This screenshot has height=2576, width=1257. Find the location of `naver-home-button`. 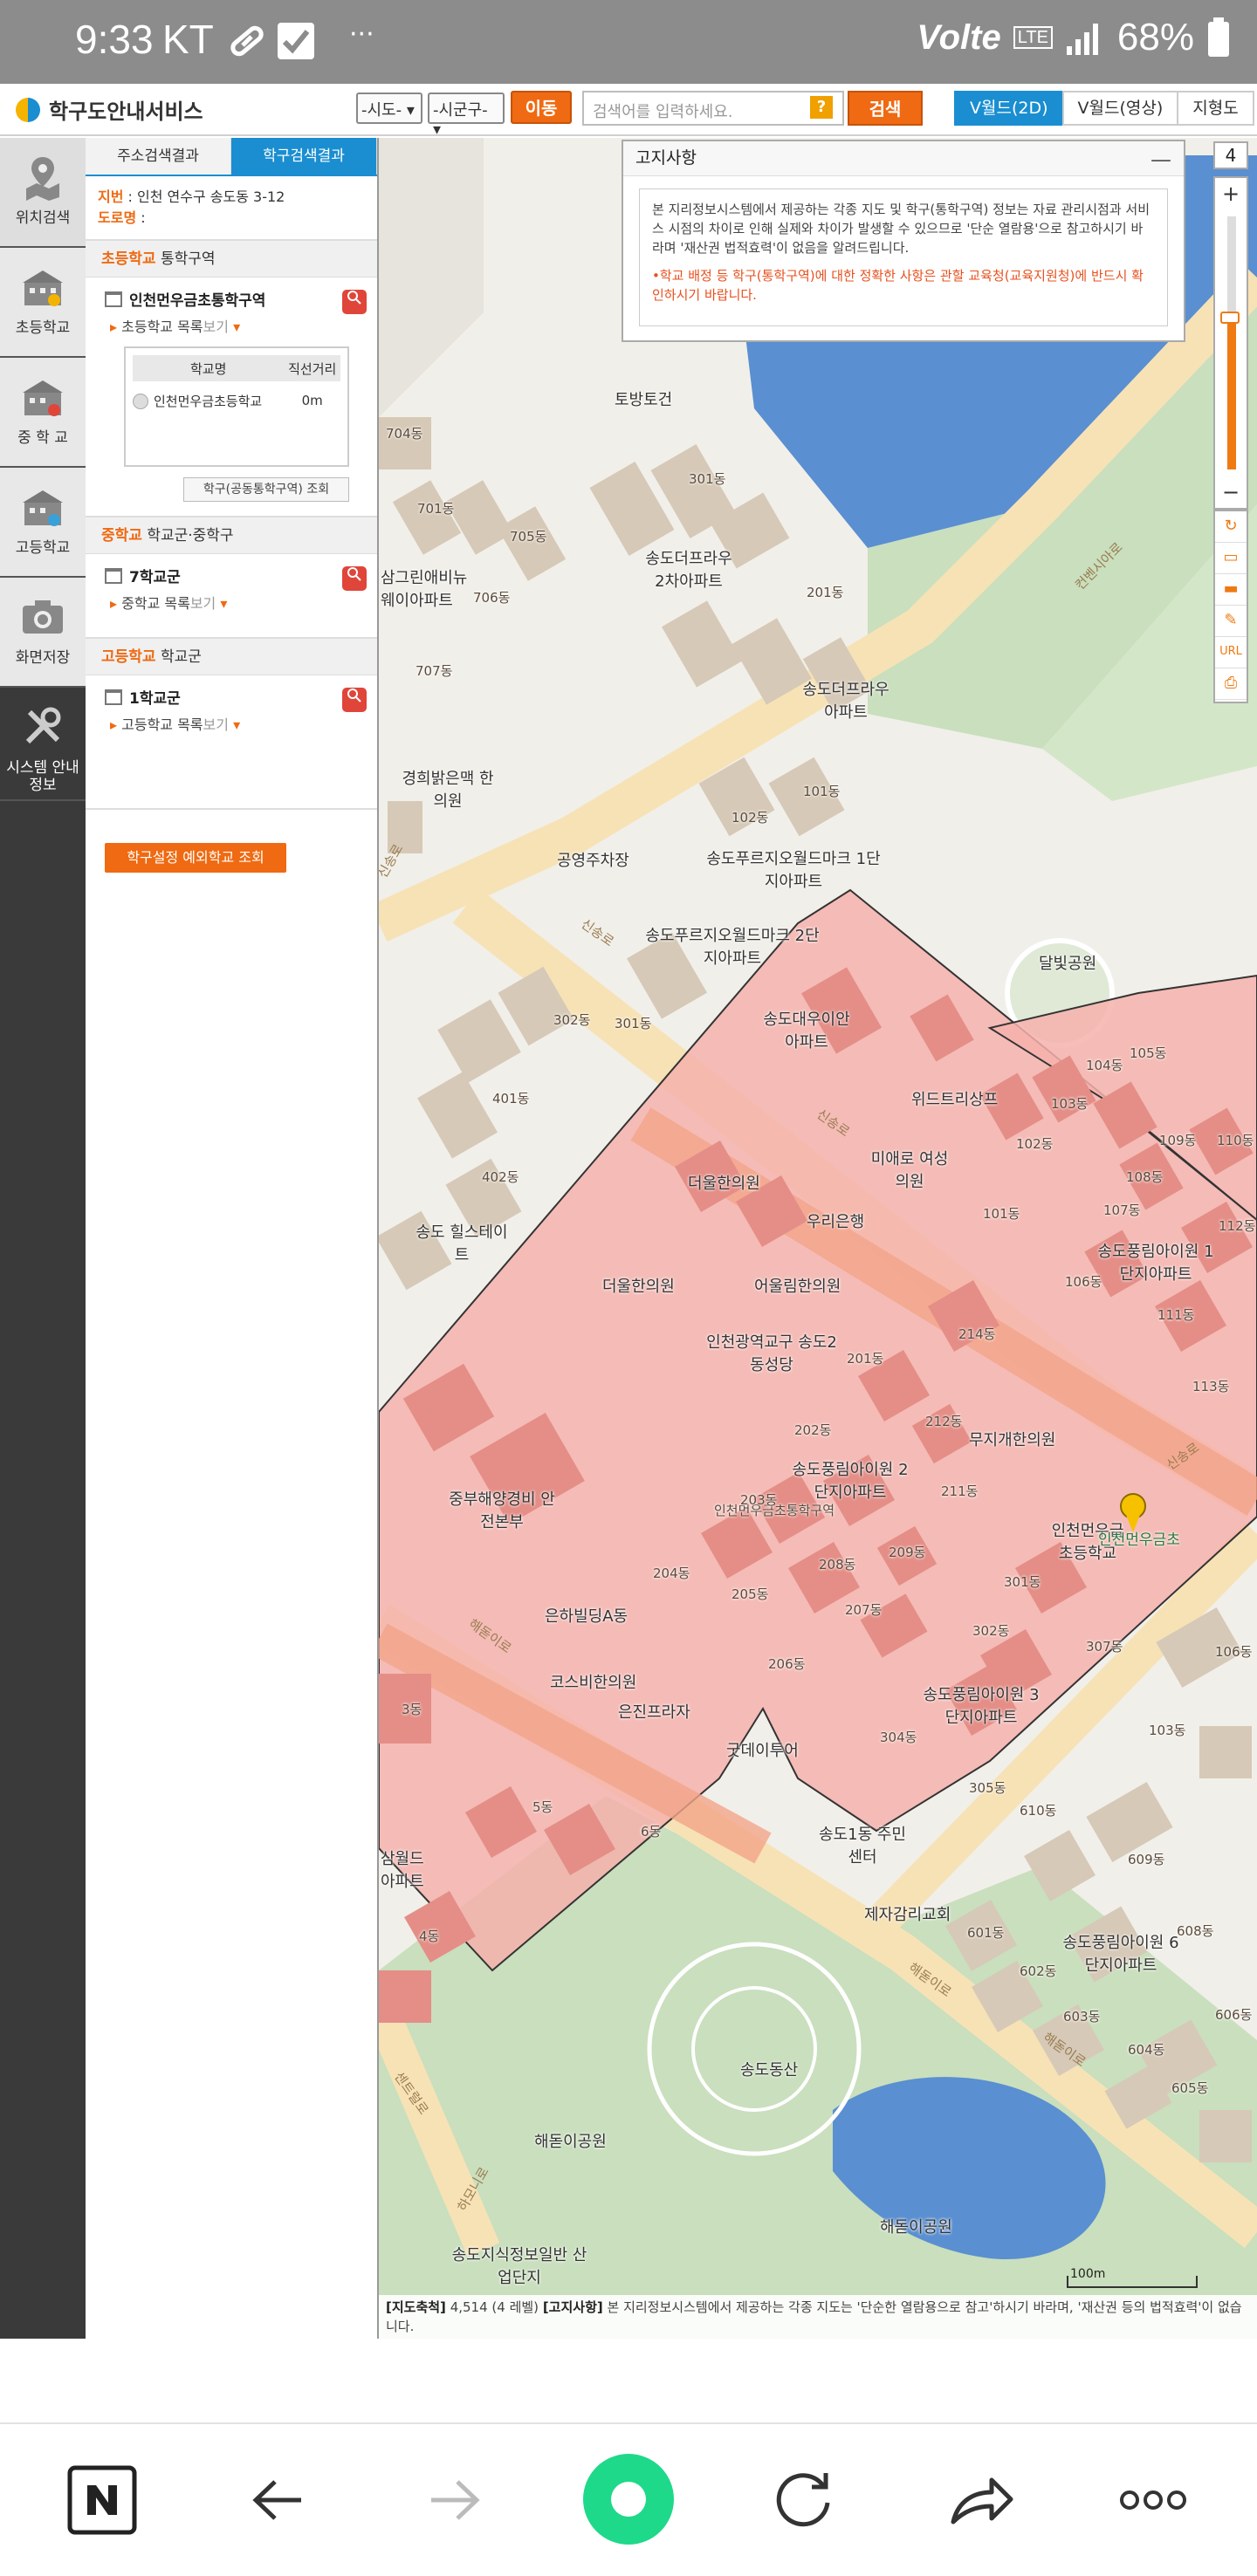

naver-home-button is located at coordinates (102, 2500).